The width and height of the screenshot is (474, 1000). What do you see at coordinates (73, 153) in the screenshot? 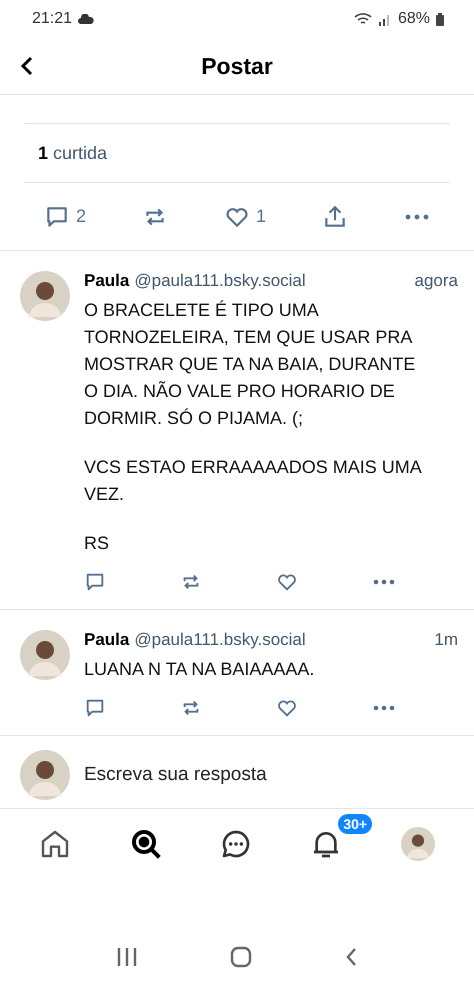
I see `like-count: 1 curtida` at bounding box center [73, 153].